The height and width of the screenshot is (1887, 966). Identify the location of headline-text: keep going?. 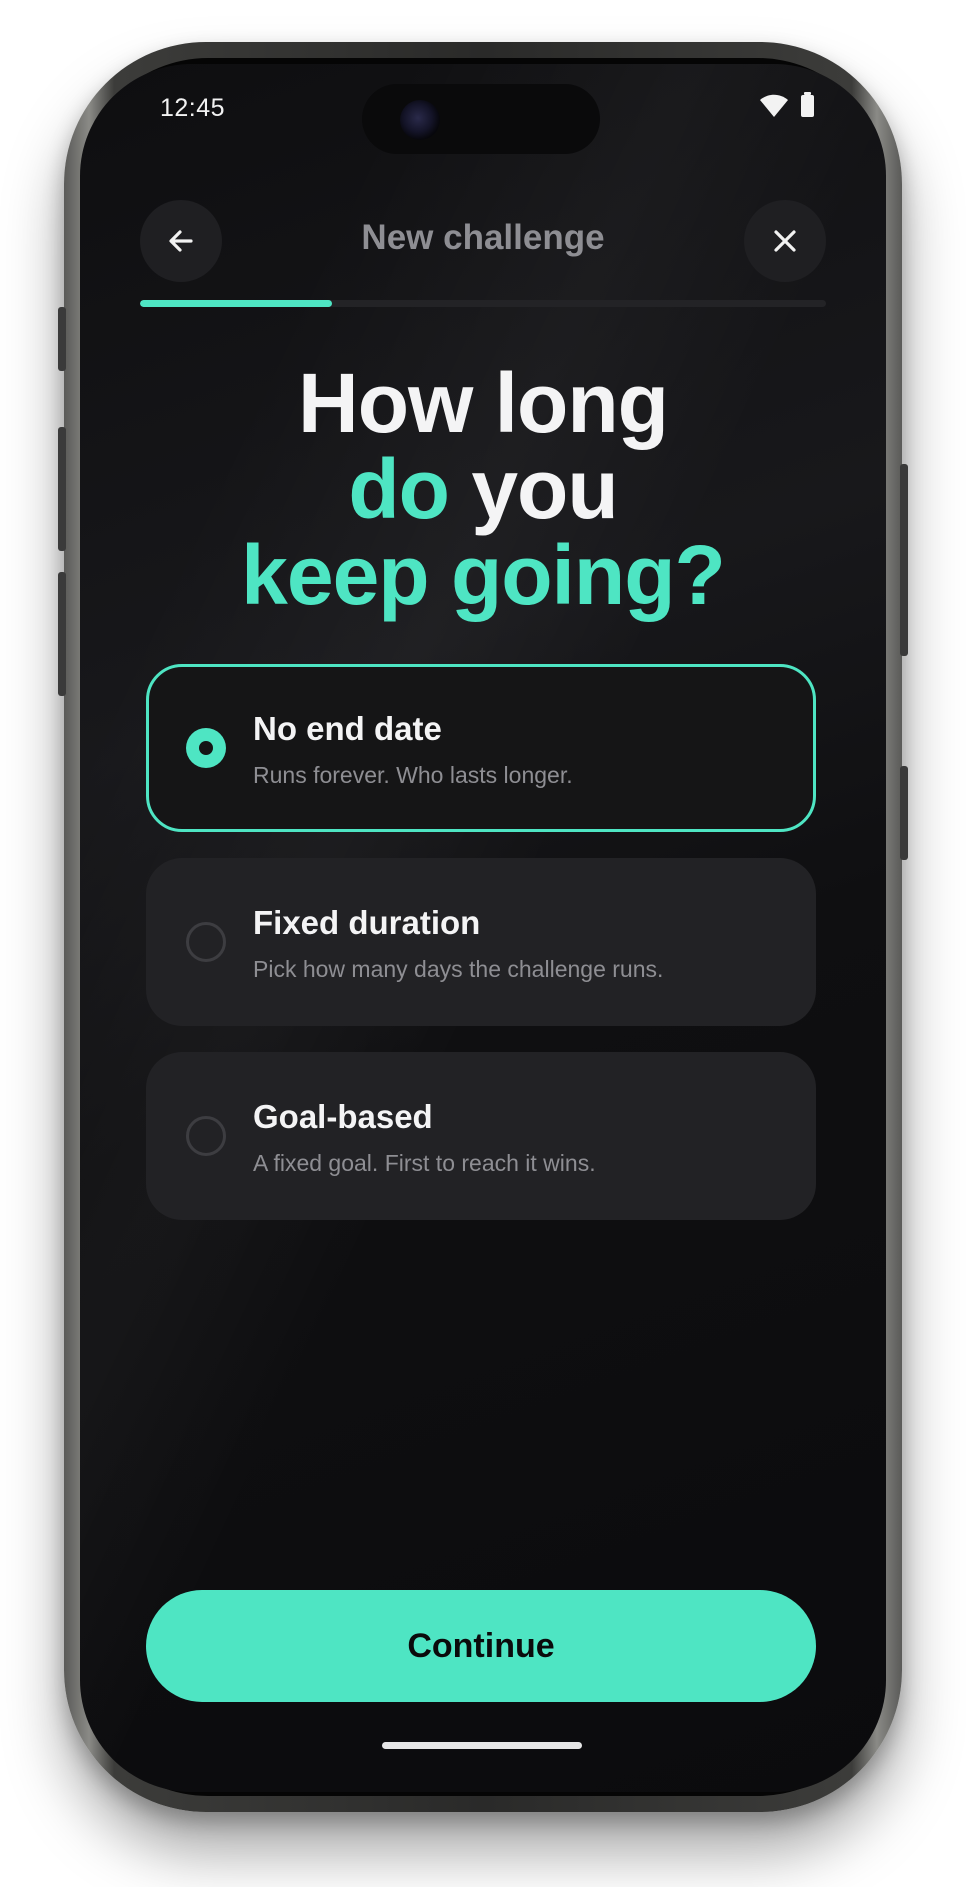
(483, 575).